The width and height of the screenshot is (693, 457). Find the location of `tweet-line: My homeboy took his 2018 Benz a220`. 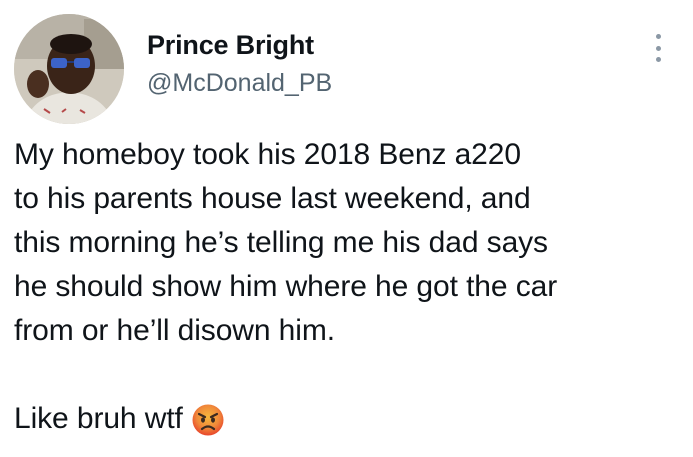

tweet-line: My homeboy took his 2018 Benz a220 is located at coordinates (267, 154).